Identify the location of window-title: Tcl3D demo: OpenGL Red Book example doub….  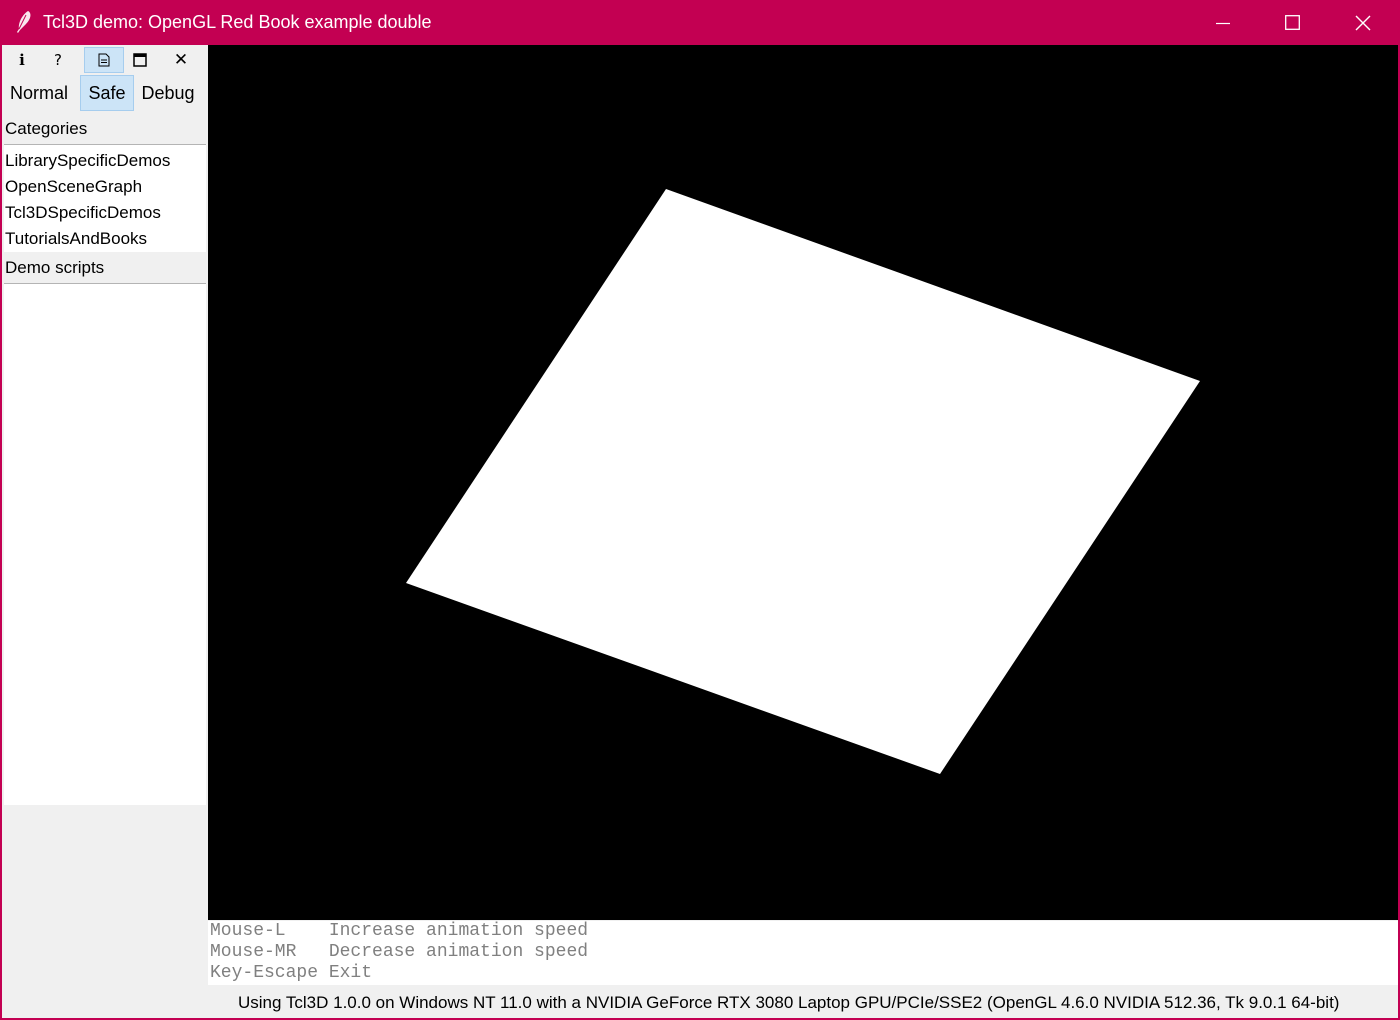
(237, 22).